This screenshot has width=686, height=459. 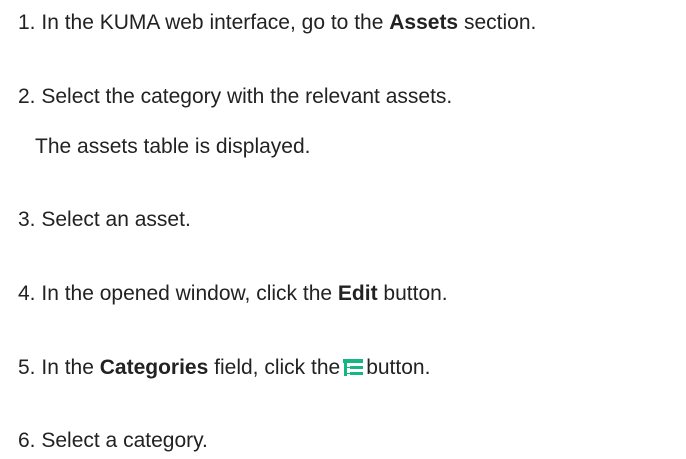 What do you see at coordinates (67, 367) in the screenshot?
I see `step-text: In the` at bounding box center [67, 367].